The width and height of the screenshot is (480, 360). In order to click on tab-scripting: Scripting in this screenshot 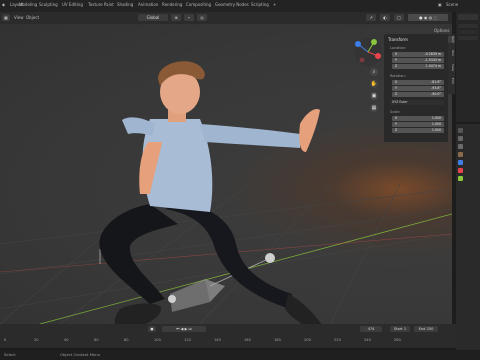, I will do `click(260, 4)`.